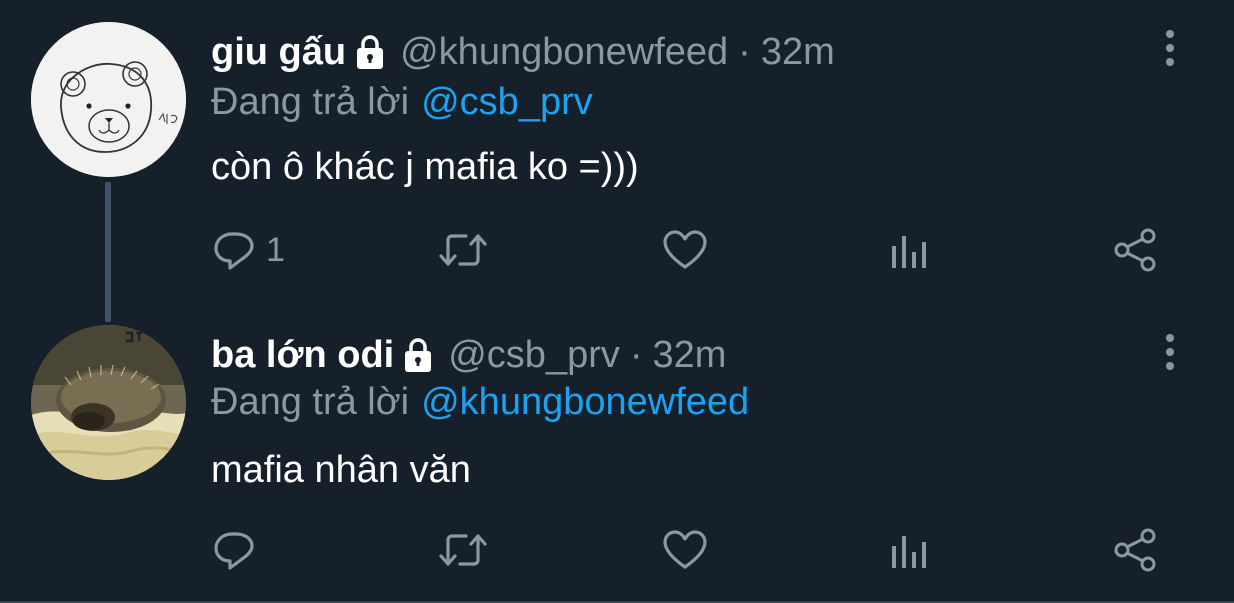  What do you see at coordinates (278, 52) in the screenshot?
I see `display-name: giu gấu` at bounding box center [278, 52].